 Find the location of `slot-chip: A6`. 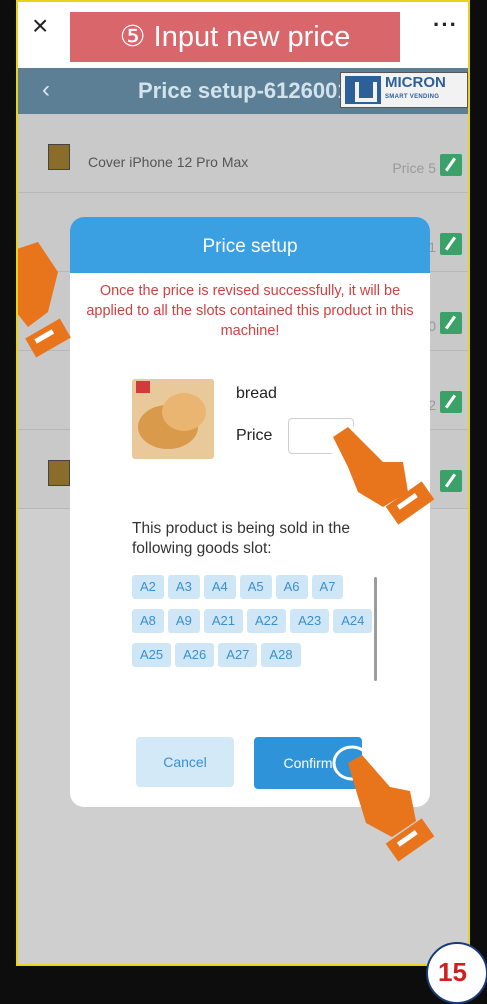

slot-chip: A6 is located at coordinates (291, 587).